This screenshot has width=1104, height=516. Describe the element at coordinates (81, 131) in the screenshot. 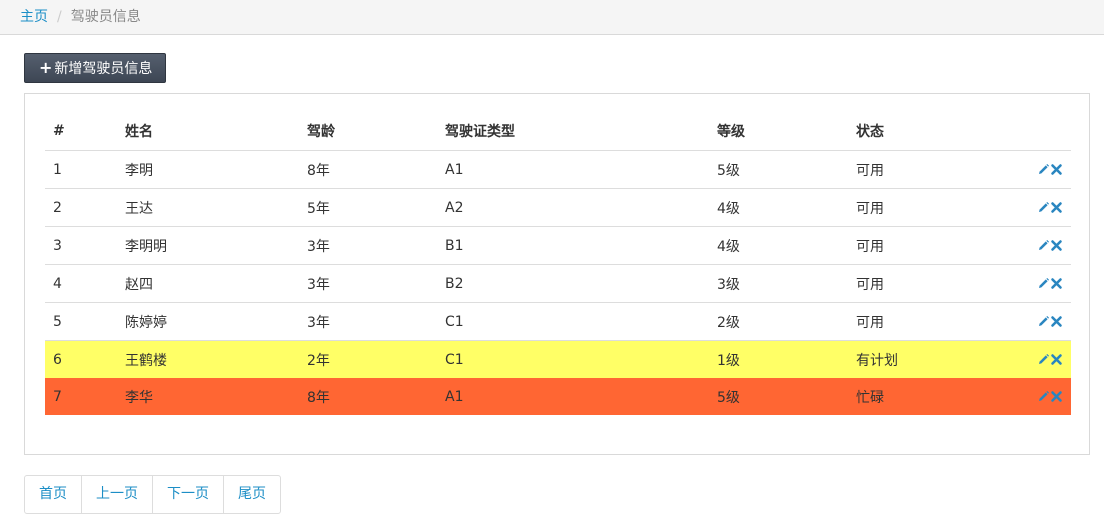

I see `column-header-id: #` at that location.